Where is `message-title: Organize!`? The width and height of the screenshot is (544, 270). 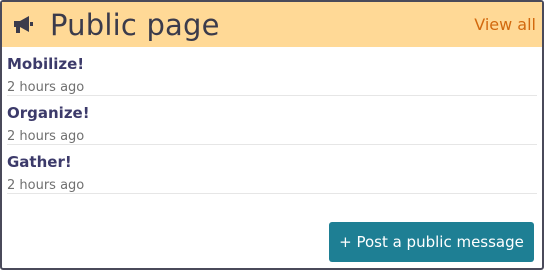
message-title: Organize! is located at coordinates (48, 113).